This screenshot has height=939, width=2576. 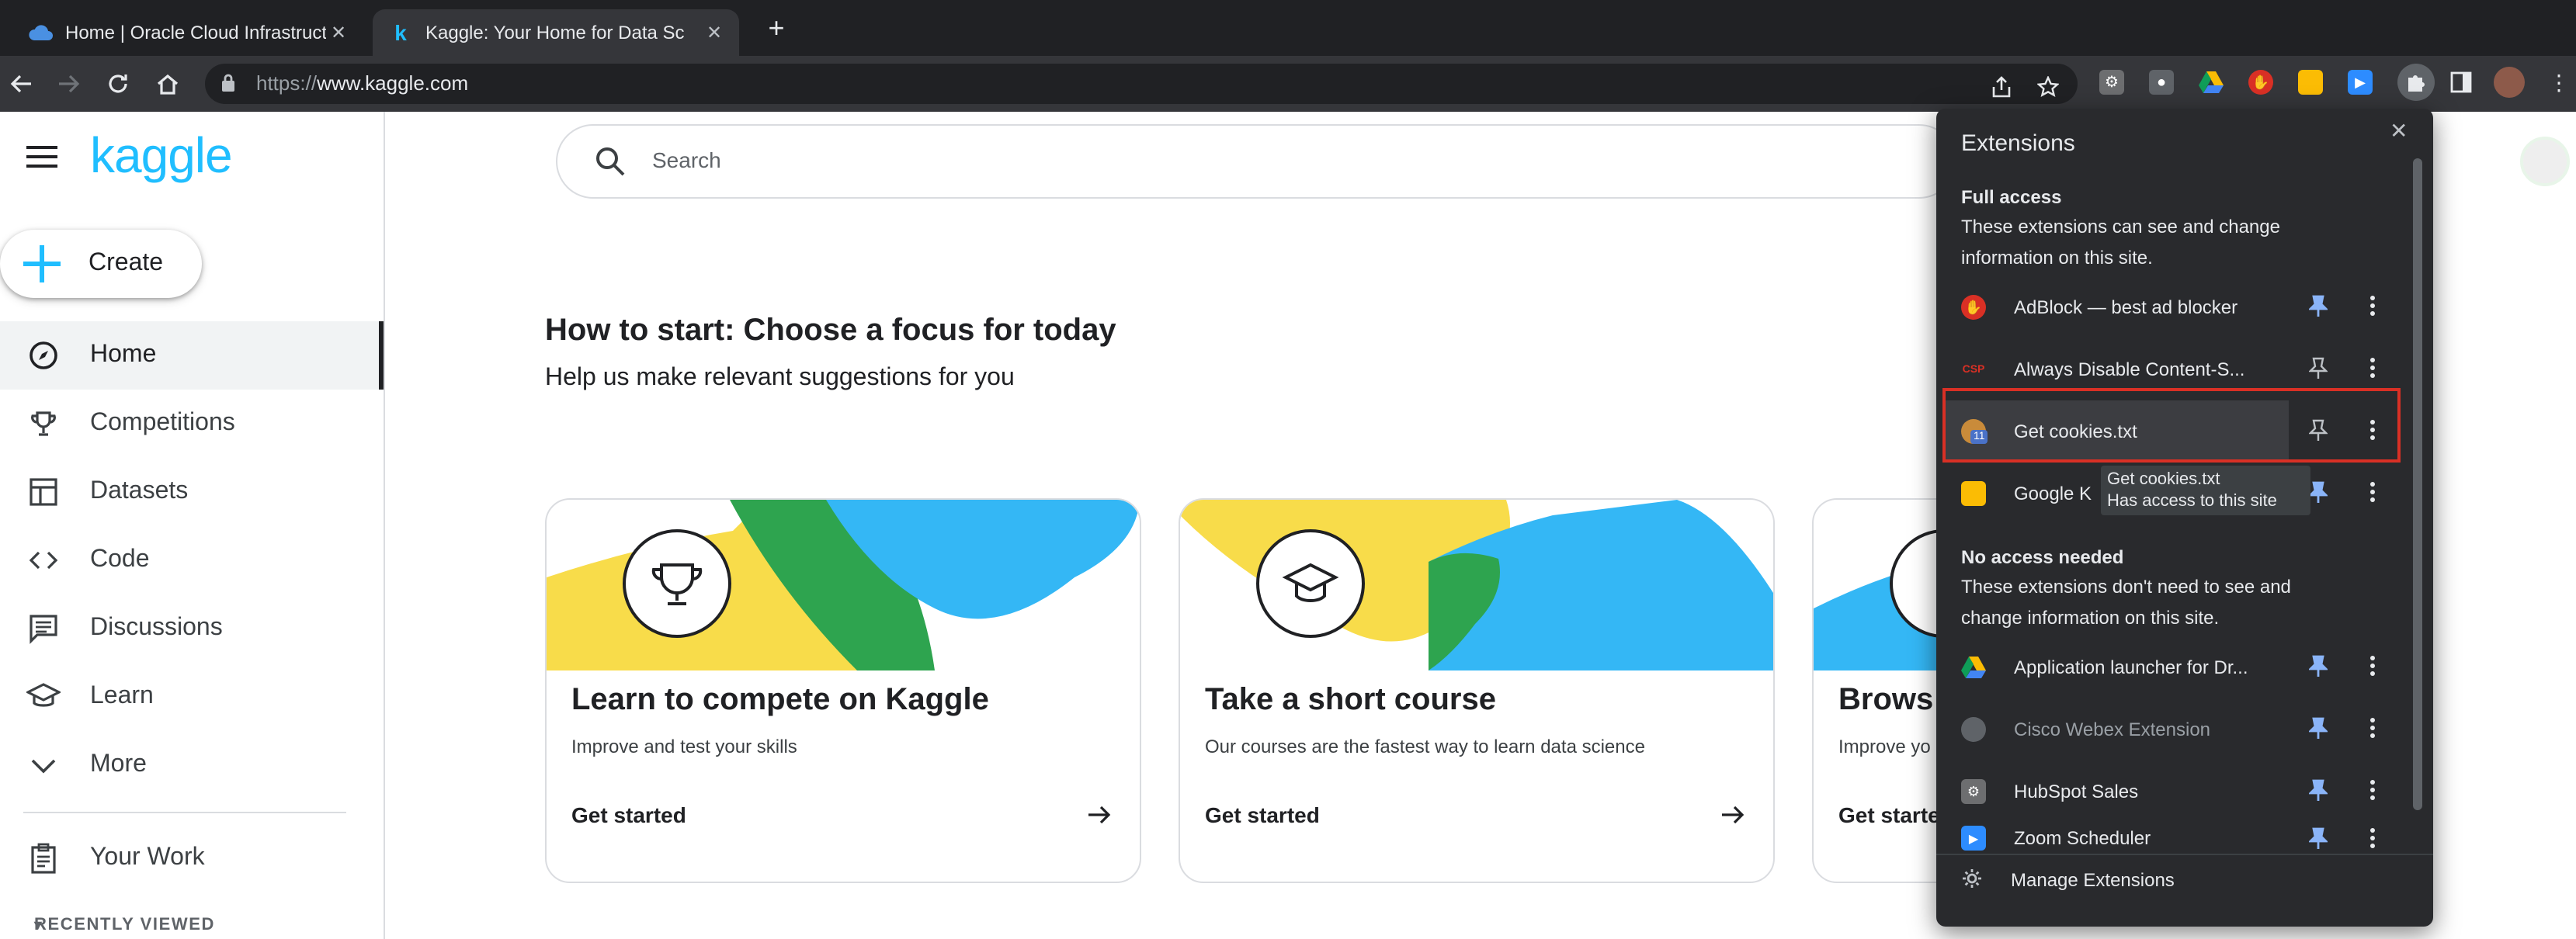 What do you see at coordinates (780, 700) in the screenshot?
I see `card-title: Learn to compete on Kaggle` at bounding box center [780, 700].